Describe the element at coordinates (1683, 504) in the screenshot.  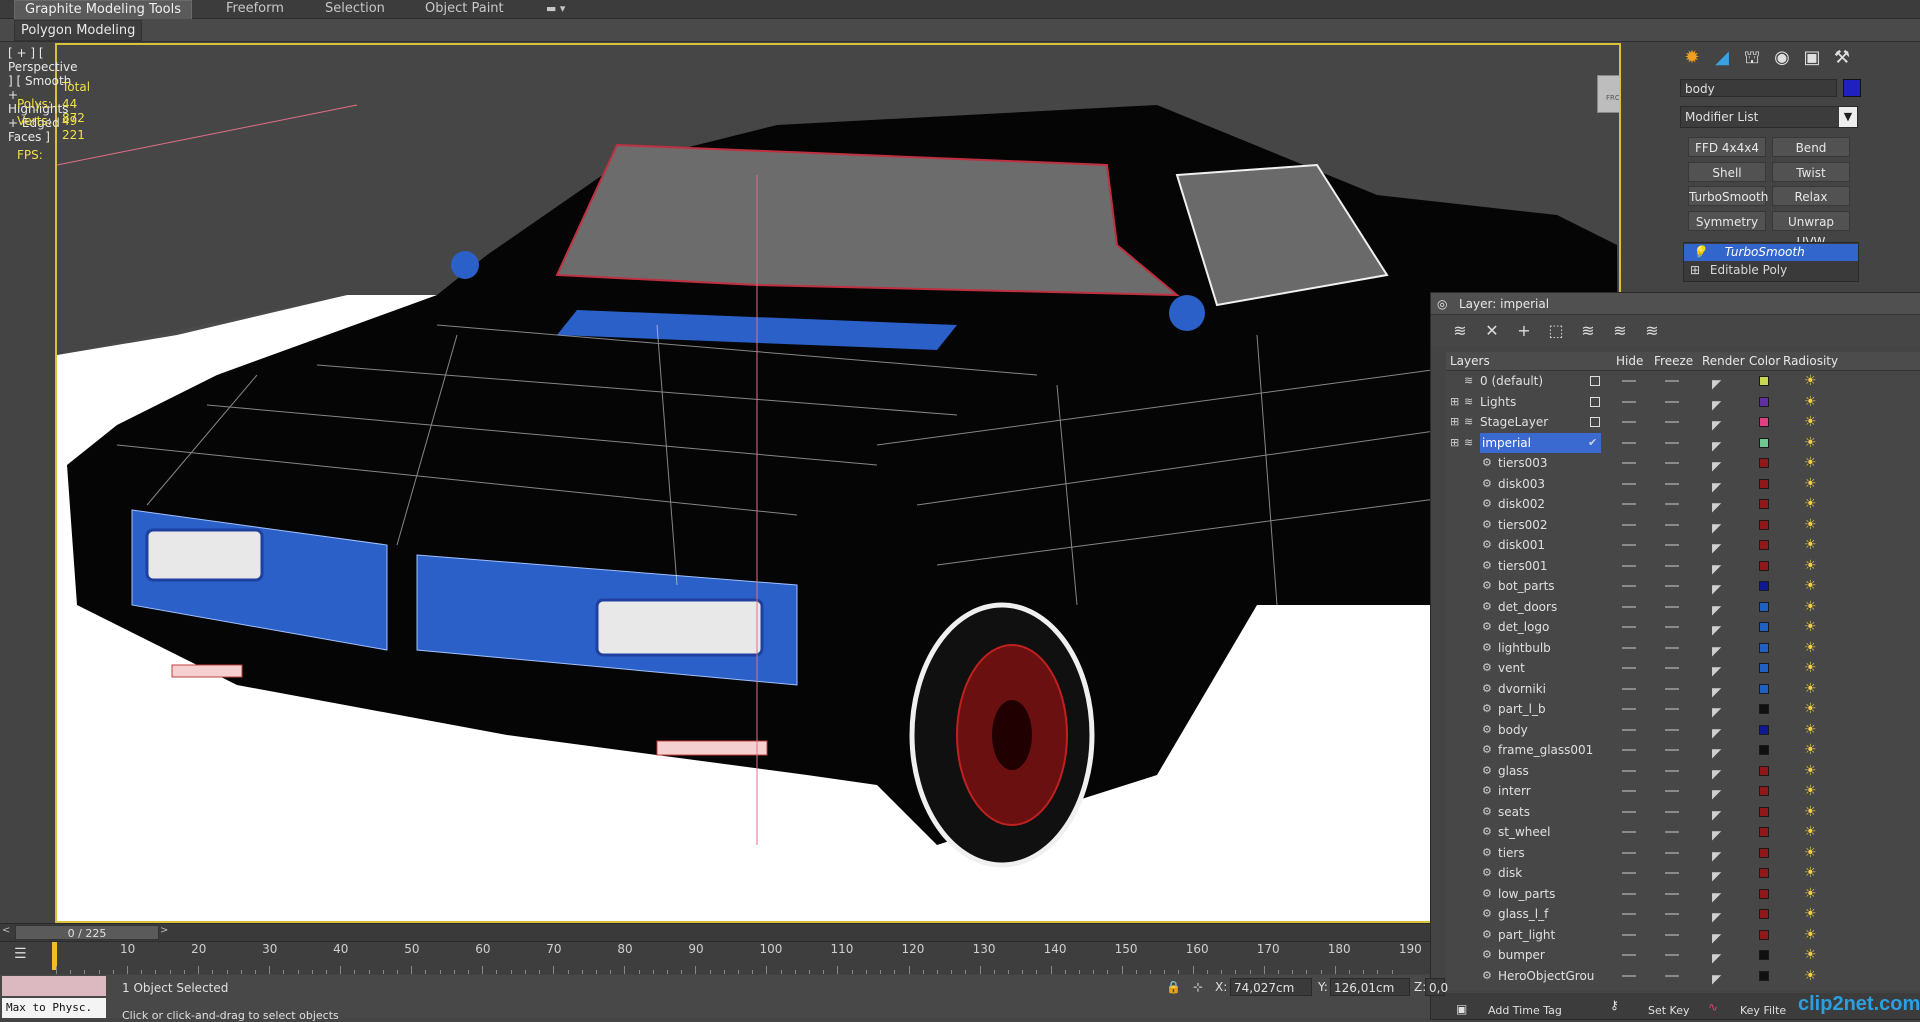
I see `layer-row: ⚙ disk002 ◤ ☀` at that location.